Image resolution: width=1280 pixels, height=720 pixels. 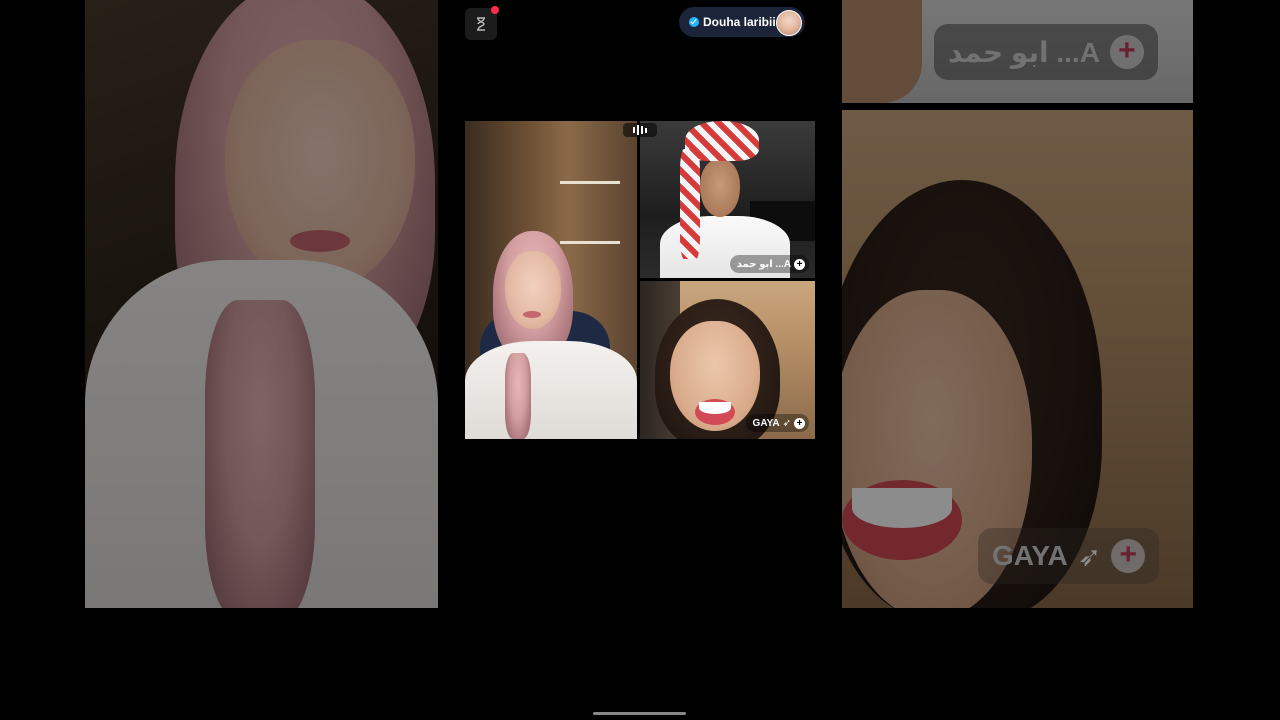 I want to click on host-avatar, so click(x=789, y=23).